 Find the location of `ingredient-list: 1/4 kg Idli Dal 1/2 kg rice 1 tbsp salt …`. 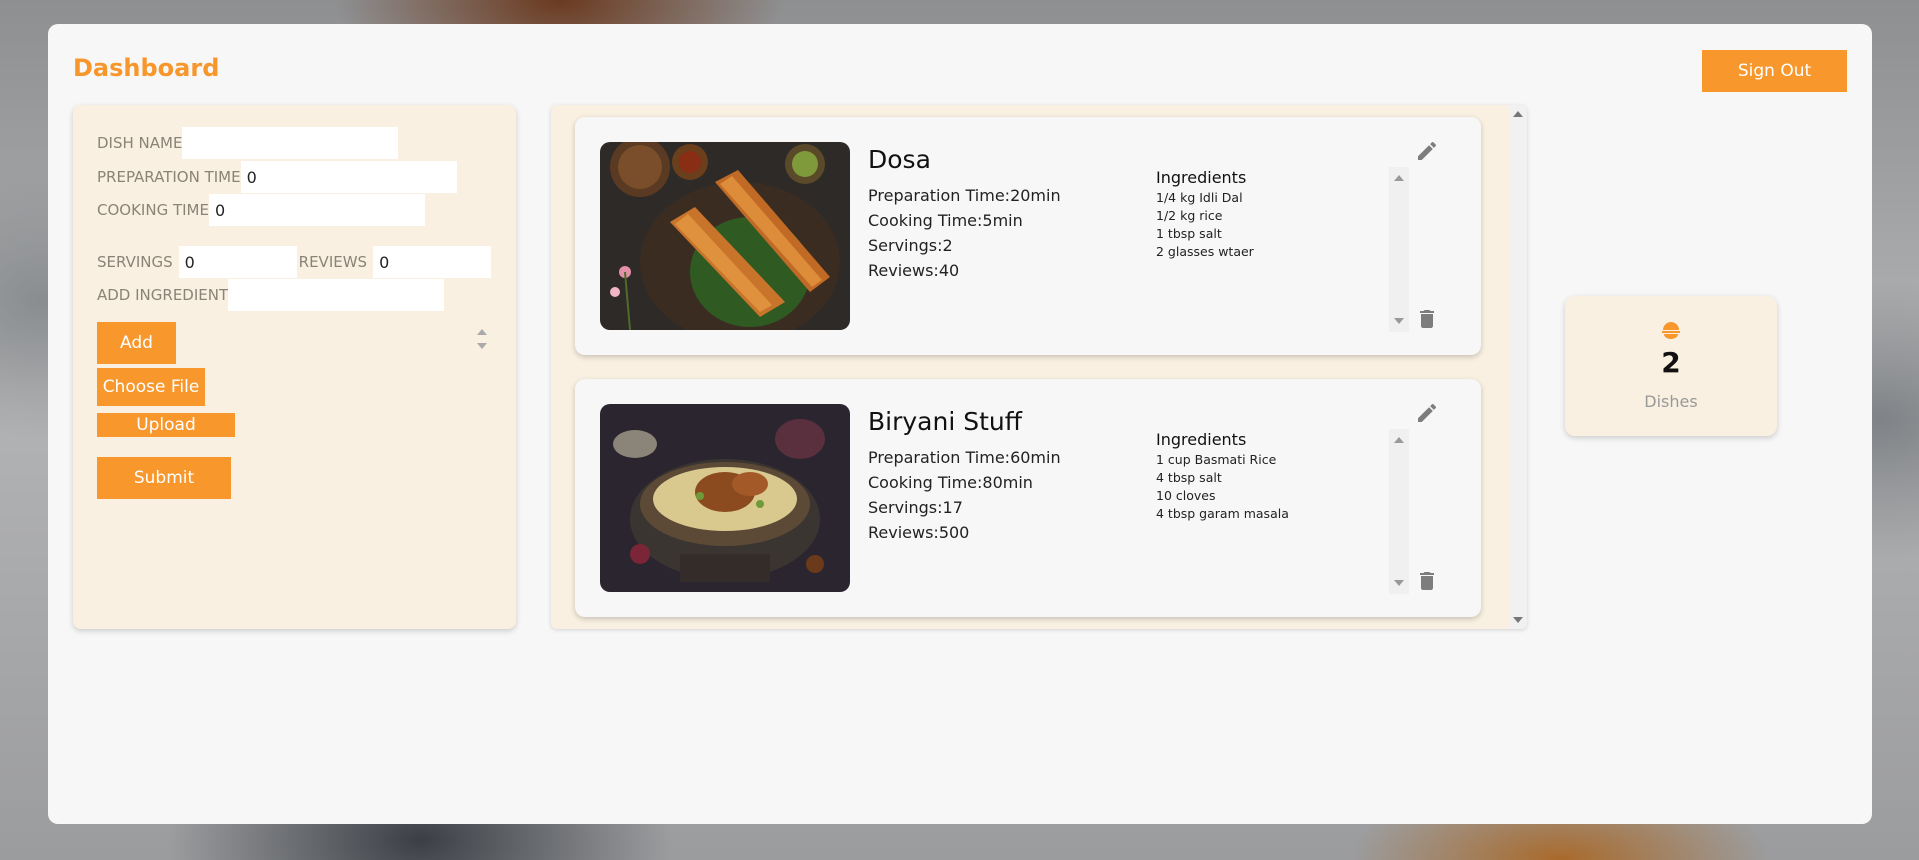

ingredient-list: 1/4 kg Idli Dal 1/2 kg rice 1 tbsp salt … is located at coordinates (1205, 225).